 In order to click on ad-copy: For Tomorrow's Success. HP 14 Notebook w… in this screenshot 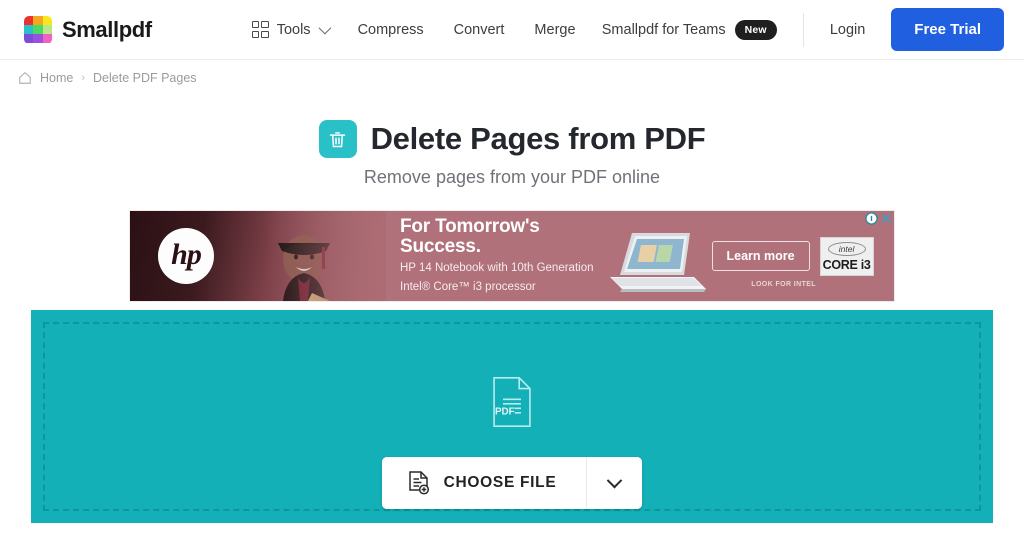, I will do `click(490, 255)`.